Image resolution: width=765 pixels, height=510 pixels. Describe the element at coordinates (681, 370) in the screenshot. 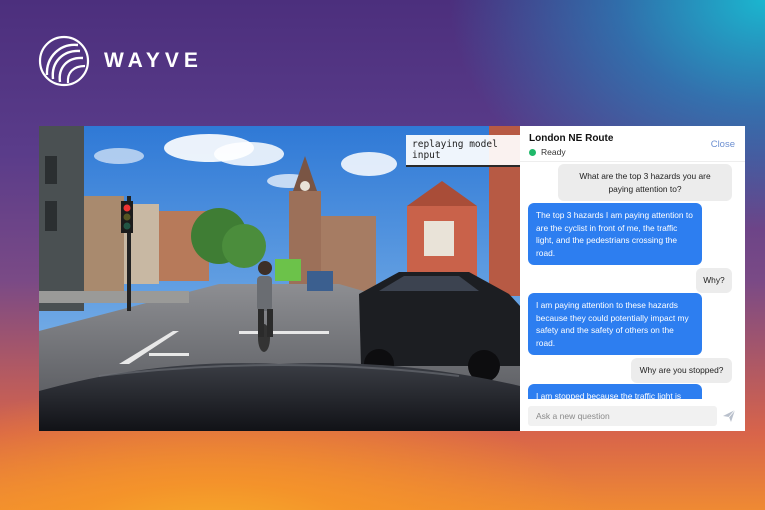

I see `user-message: Why are you stopped?` at that location.